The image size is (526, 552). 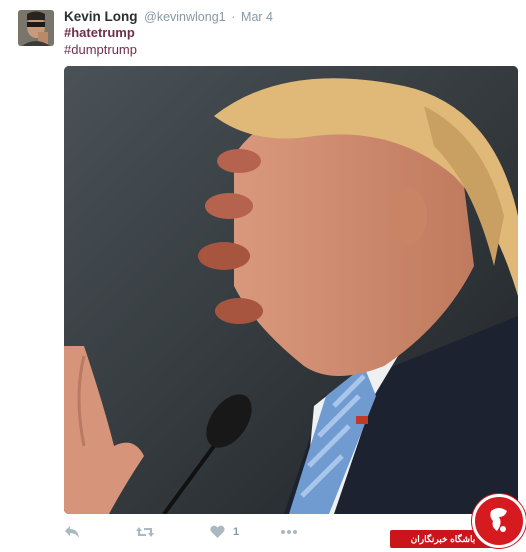 What do you see at coordinates (99, 32) in the screenshot?
I see `hashtag-hatetrump: #hatetrump` at bounding box center [99, 32].